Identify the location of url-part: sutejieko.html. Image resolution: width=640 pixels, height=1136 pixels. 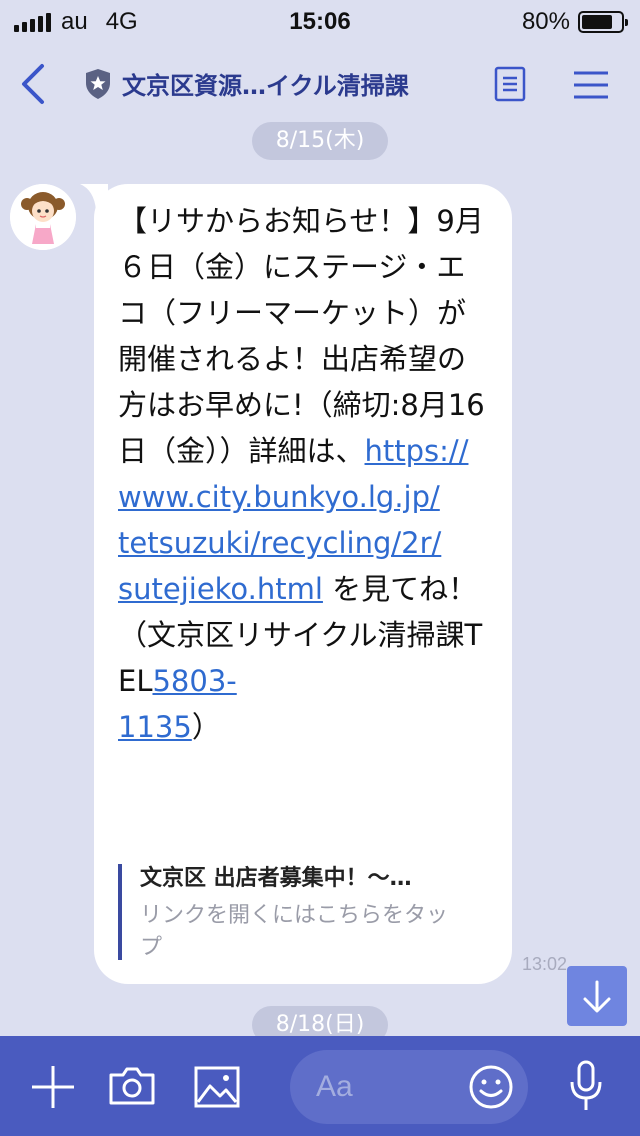
(220, 589).